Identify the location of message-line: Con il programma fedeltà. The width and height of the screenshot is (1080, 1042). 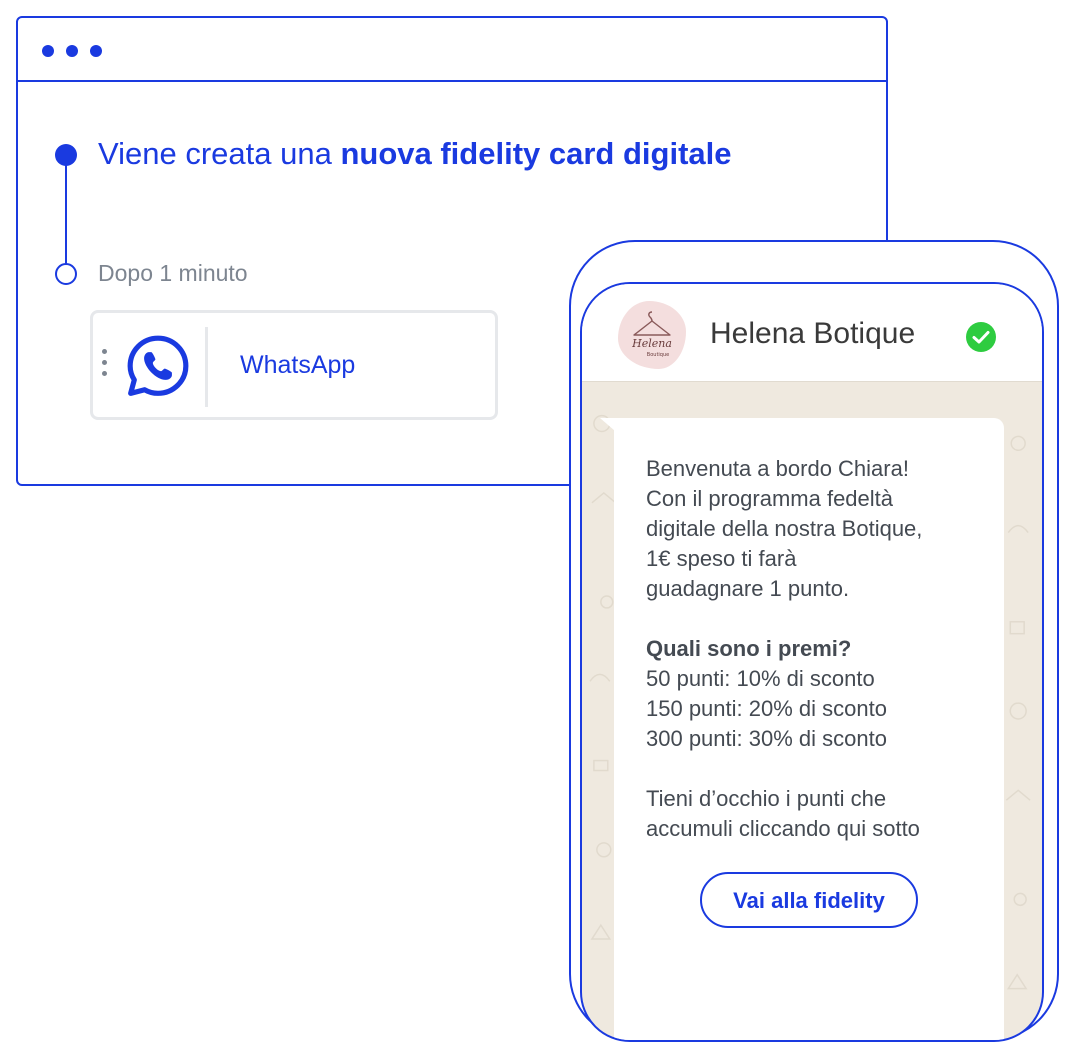
(770, 498).